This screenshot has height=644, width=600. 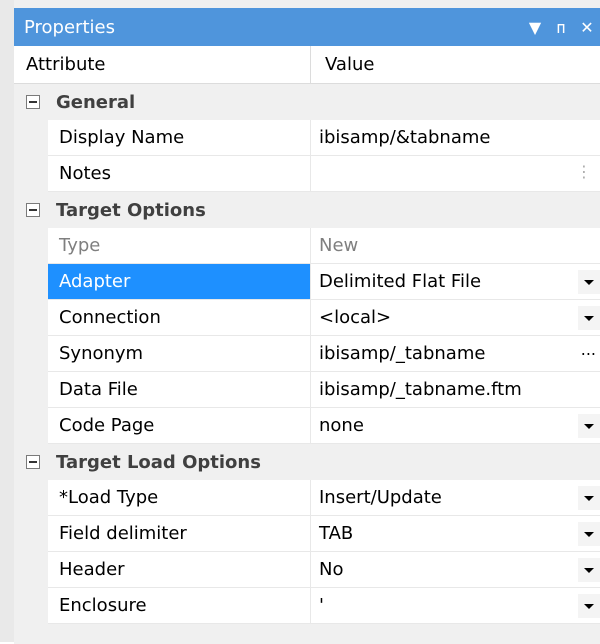 What do you see at coordinates (584, 171) in the screenshot?
I see `more-options-icon: ⋮` at bounding box center [584, 171].